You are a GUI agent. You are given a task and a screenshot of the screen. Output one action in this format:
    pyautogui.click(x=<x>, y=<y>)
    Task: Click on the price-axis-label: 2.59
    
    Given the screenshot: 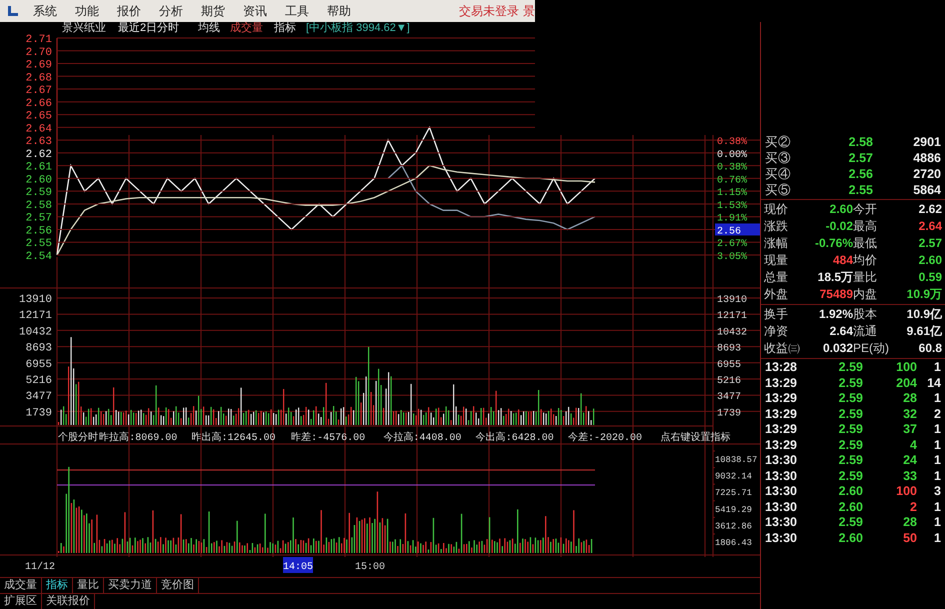 What is the action you would take?
    pyautogui.click(x=39, y=193)
    